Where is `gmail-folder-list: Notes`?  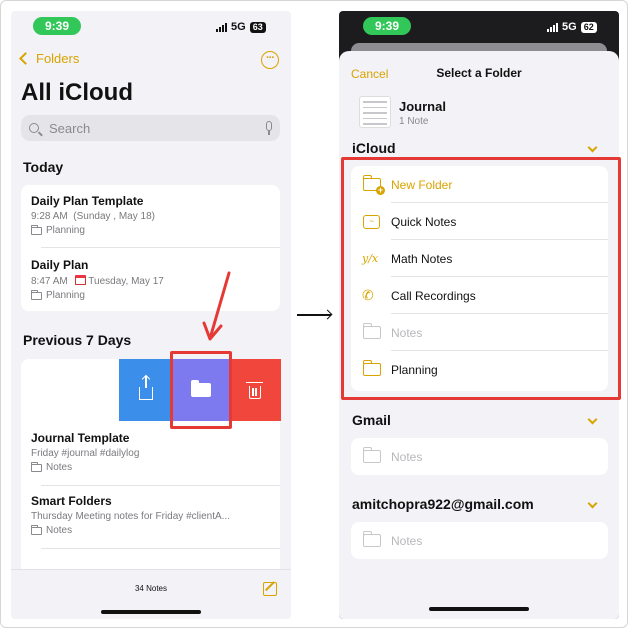
gmail-folder-list: Notes is located at coordinates (479, 456).